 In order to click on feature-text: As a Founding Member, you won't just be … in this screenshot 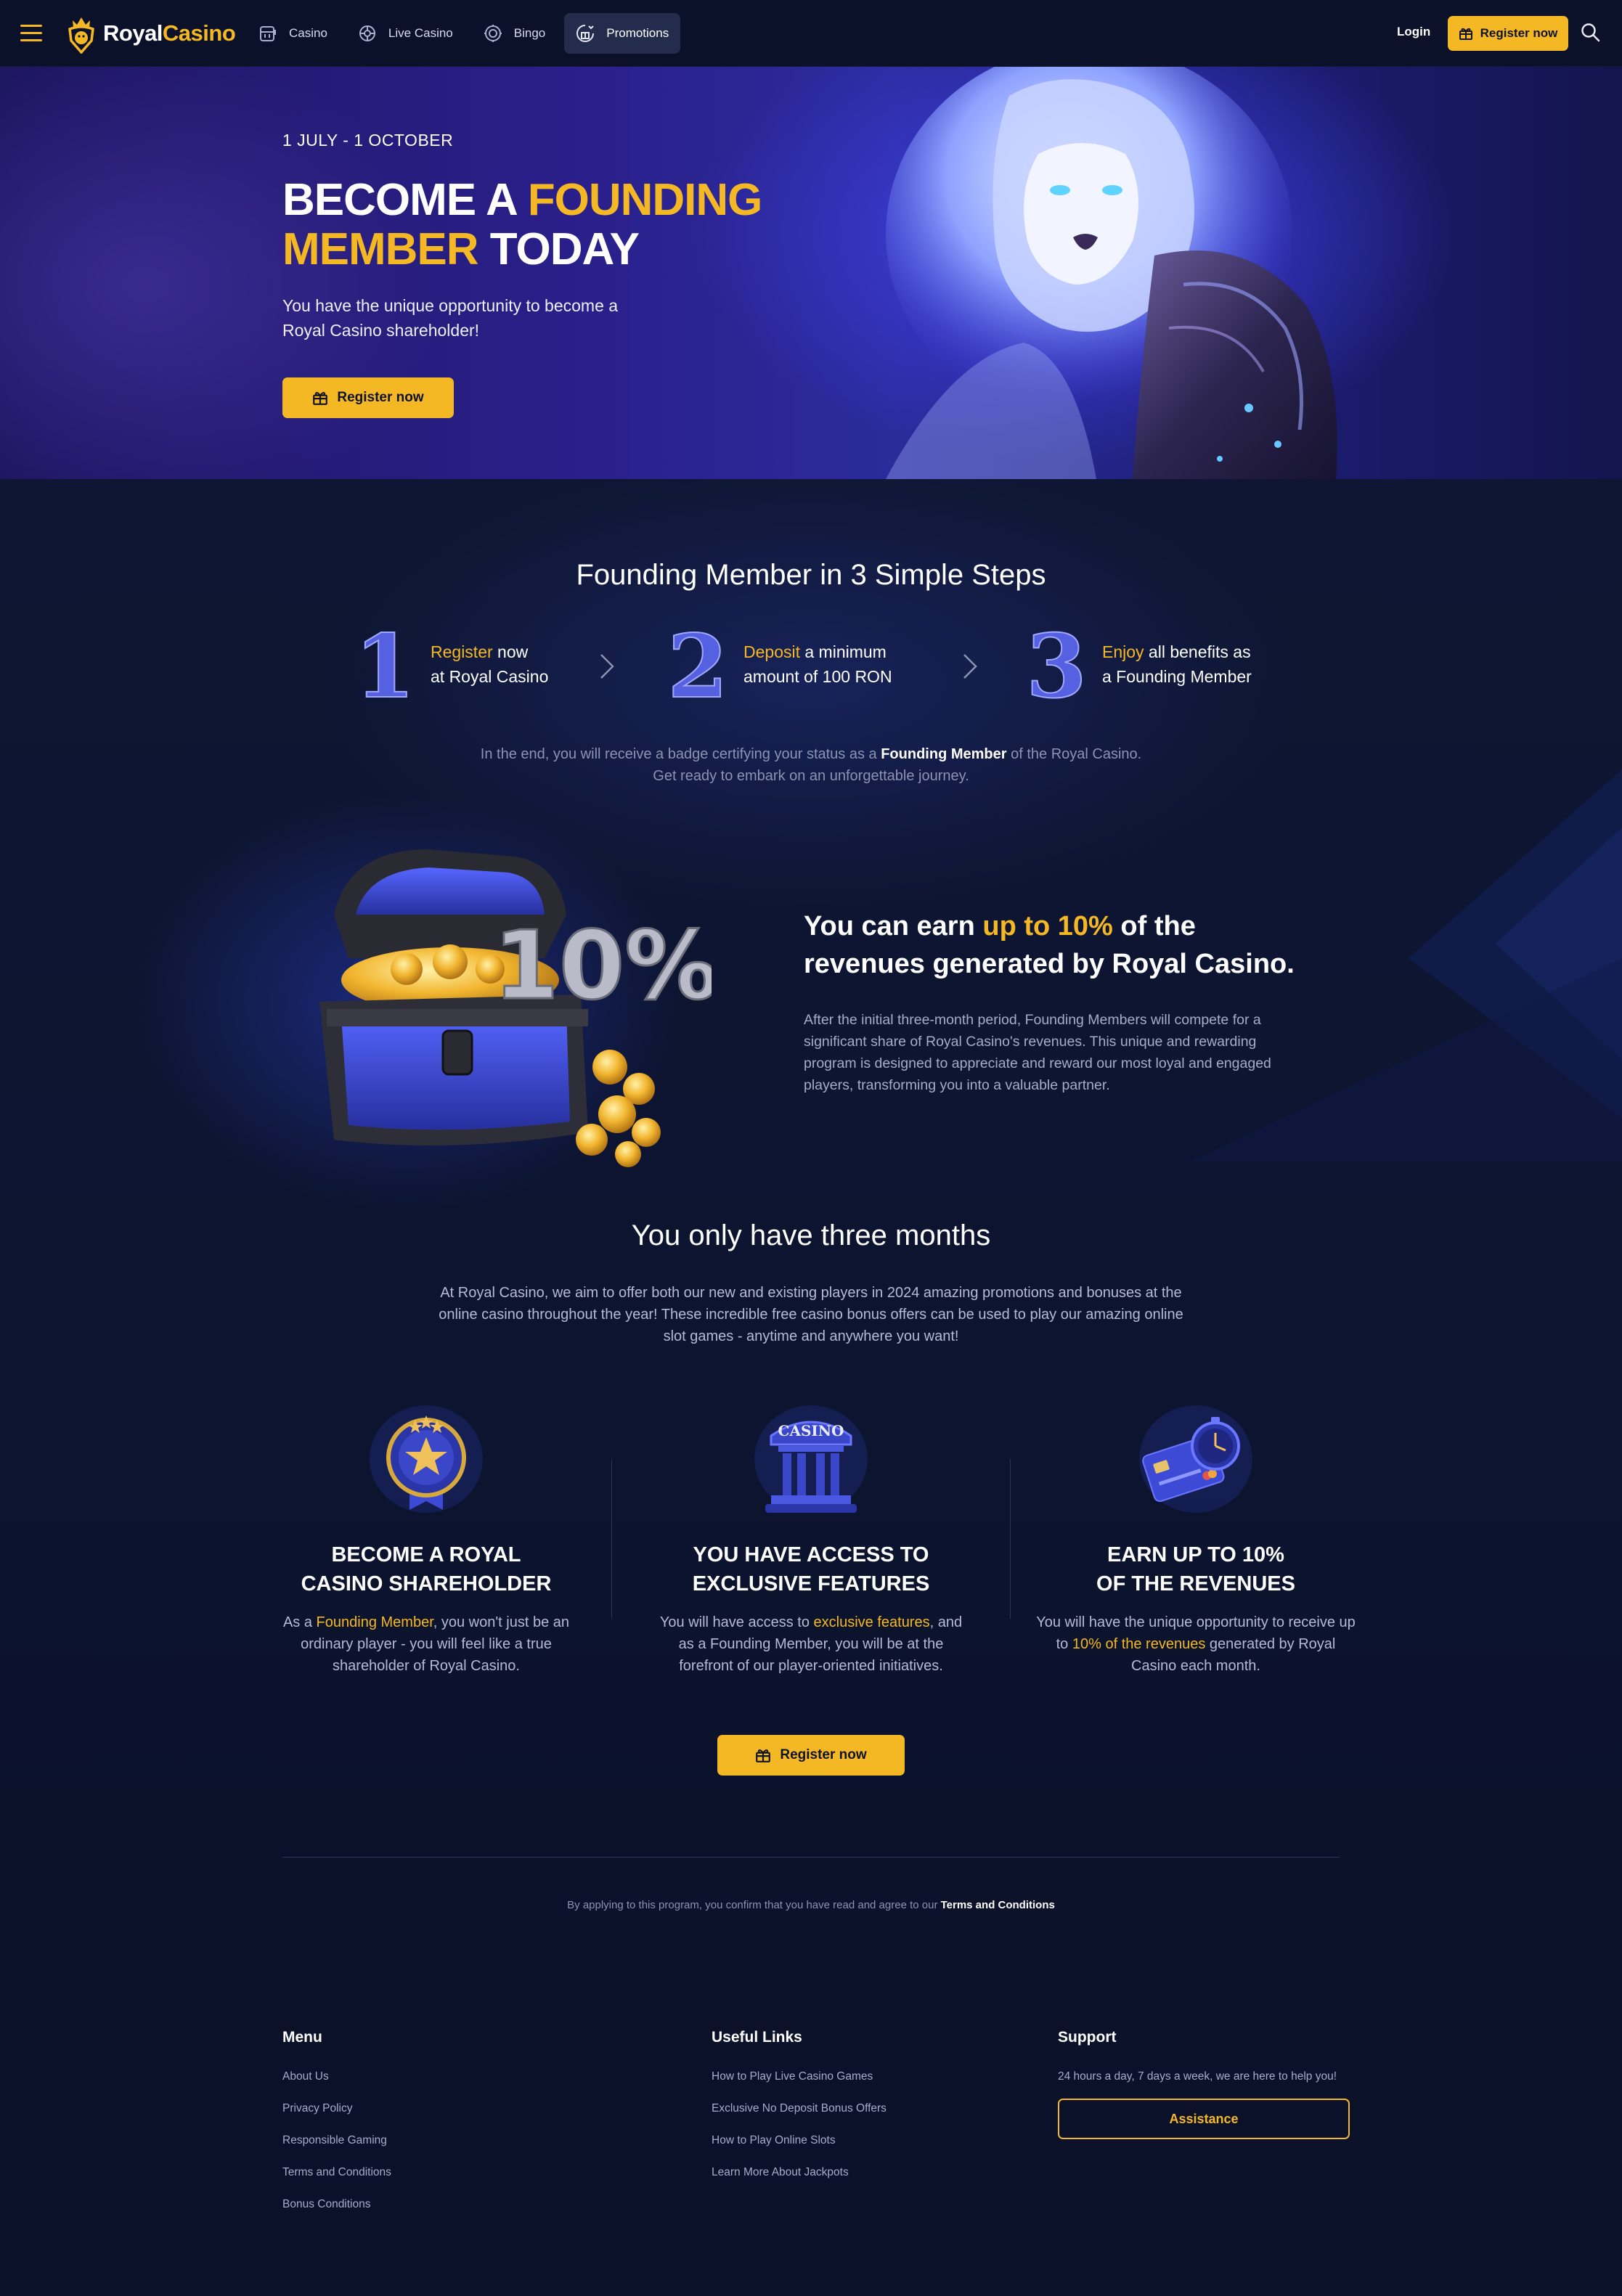, I will do `click(426, 1644)`.